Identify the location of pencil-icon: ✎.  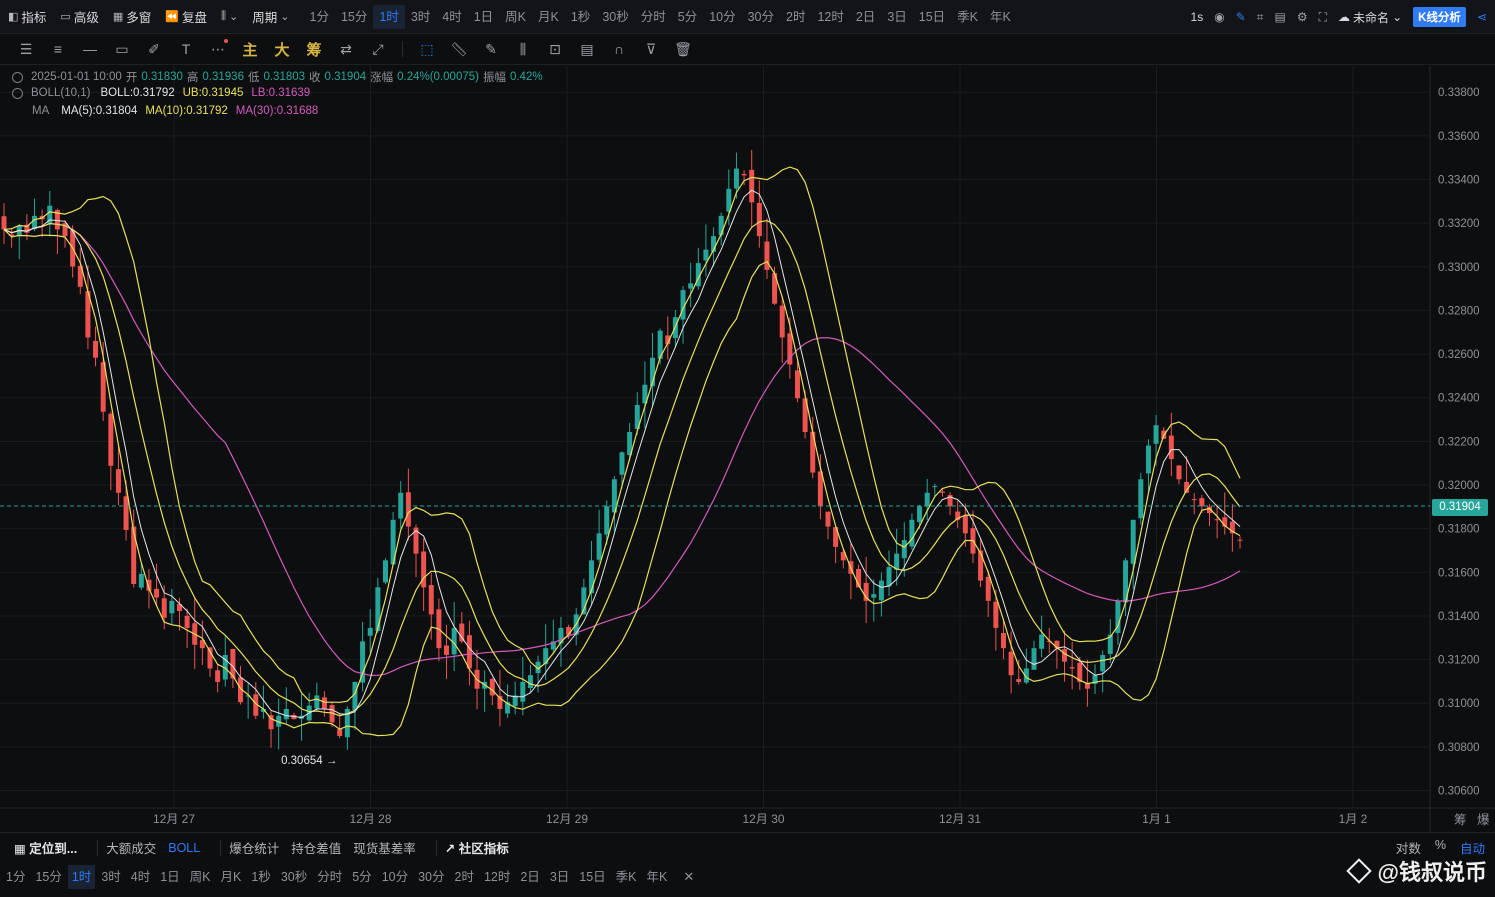
(1241, 17).